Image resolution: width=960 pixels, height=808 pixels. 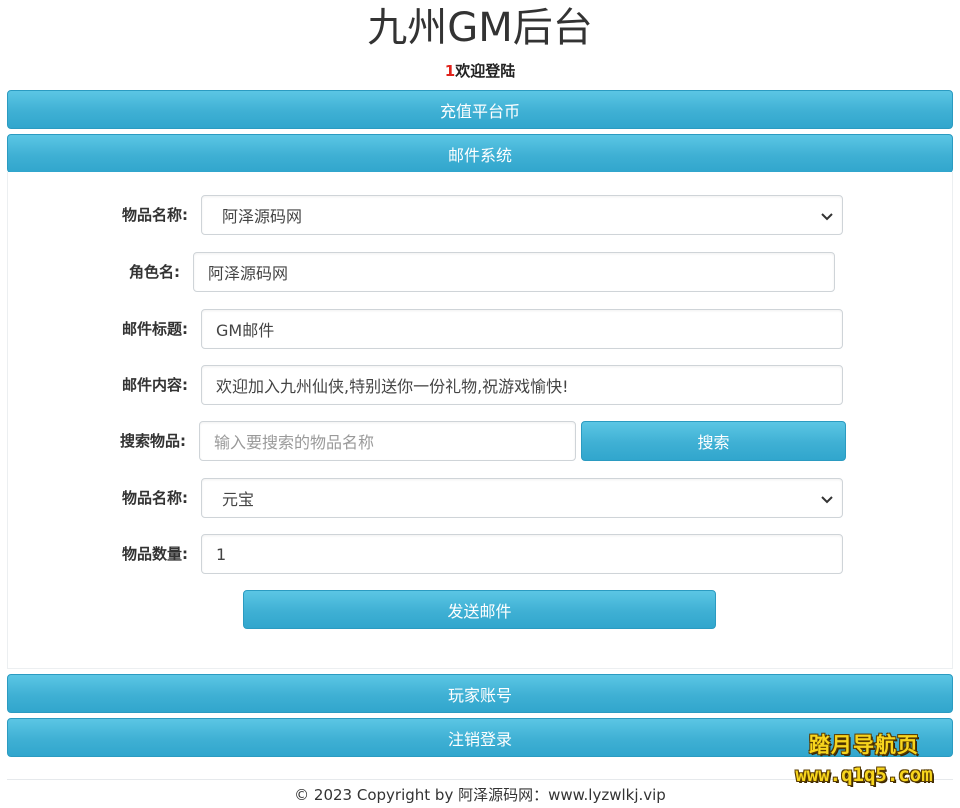 What do you see at coordinates (864, 763) in the screenshot?
I see `site-watermark: 踏月导航页 www.q1q5.com` at bounding box center [864, 763].